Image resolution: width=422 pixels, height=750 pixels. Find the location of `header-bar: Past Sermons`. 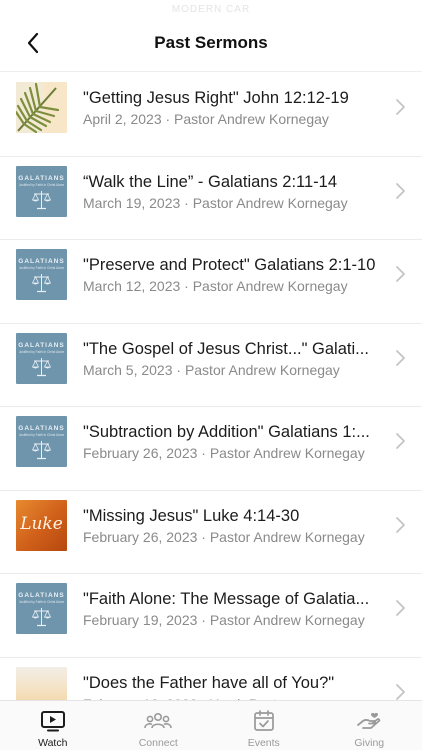

header-bar: Past Sermons is located at coordinates (211, 36).